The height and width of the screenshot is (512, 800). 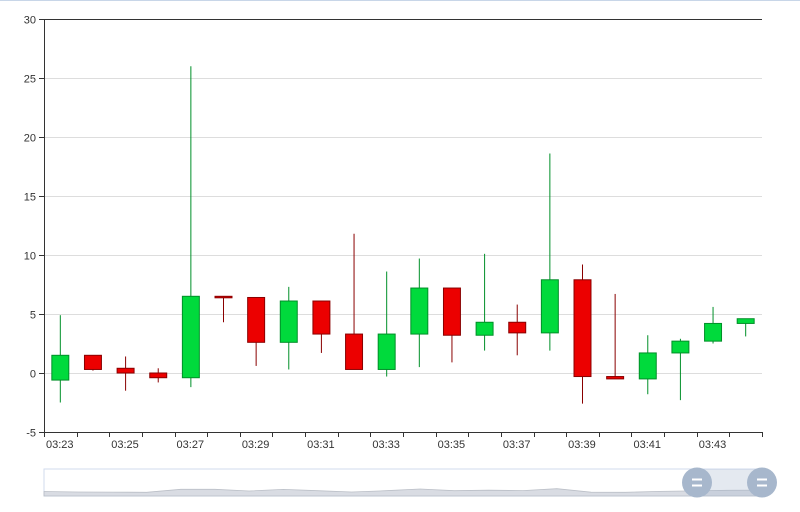 What do you see at coordinates (30, 257) in the screenshot?
I see `y-tick-label: 10` at bounding box center [30, 257].